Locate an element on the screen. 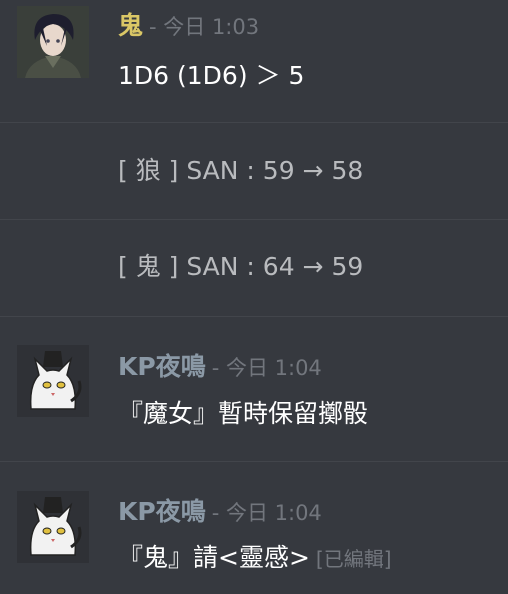 This screenshot has height=594, width=508. message-text: 『鬼』請<靈感> is located at coordinates (214, 557).